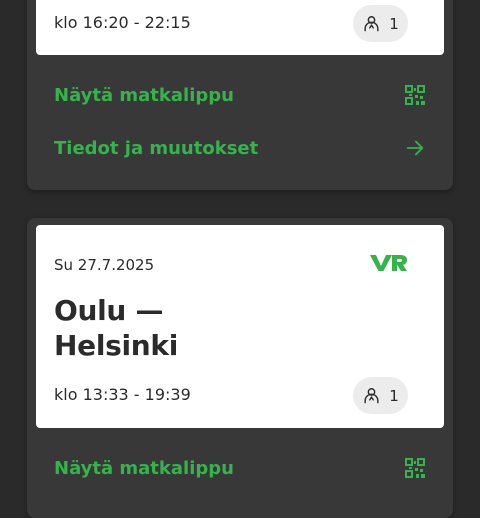  Describe the element at coordinates (116, 328) in the screenshot. I see `trip-route: Oulu — Helsinki` at that location.